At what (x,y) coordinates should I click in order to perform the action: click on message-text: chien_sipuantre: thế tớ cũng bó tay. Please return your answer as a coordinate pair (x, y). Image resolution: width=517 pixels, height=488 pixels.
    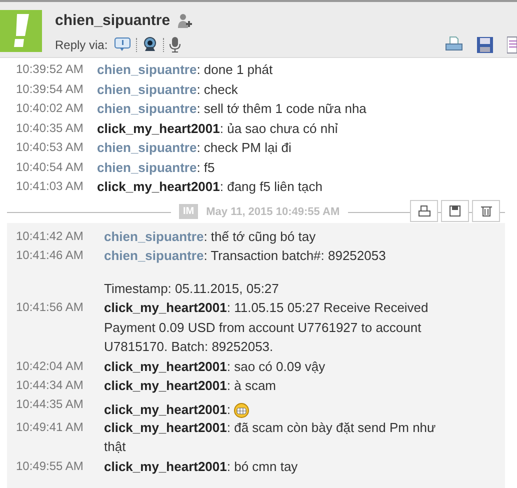
    Looking at the image, I should click on (210, 237).